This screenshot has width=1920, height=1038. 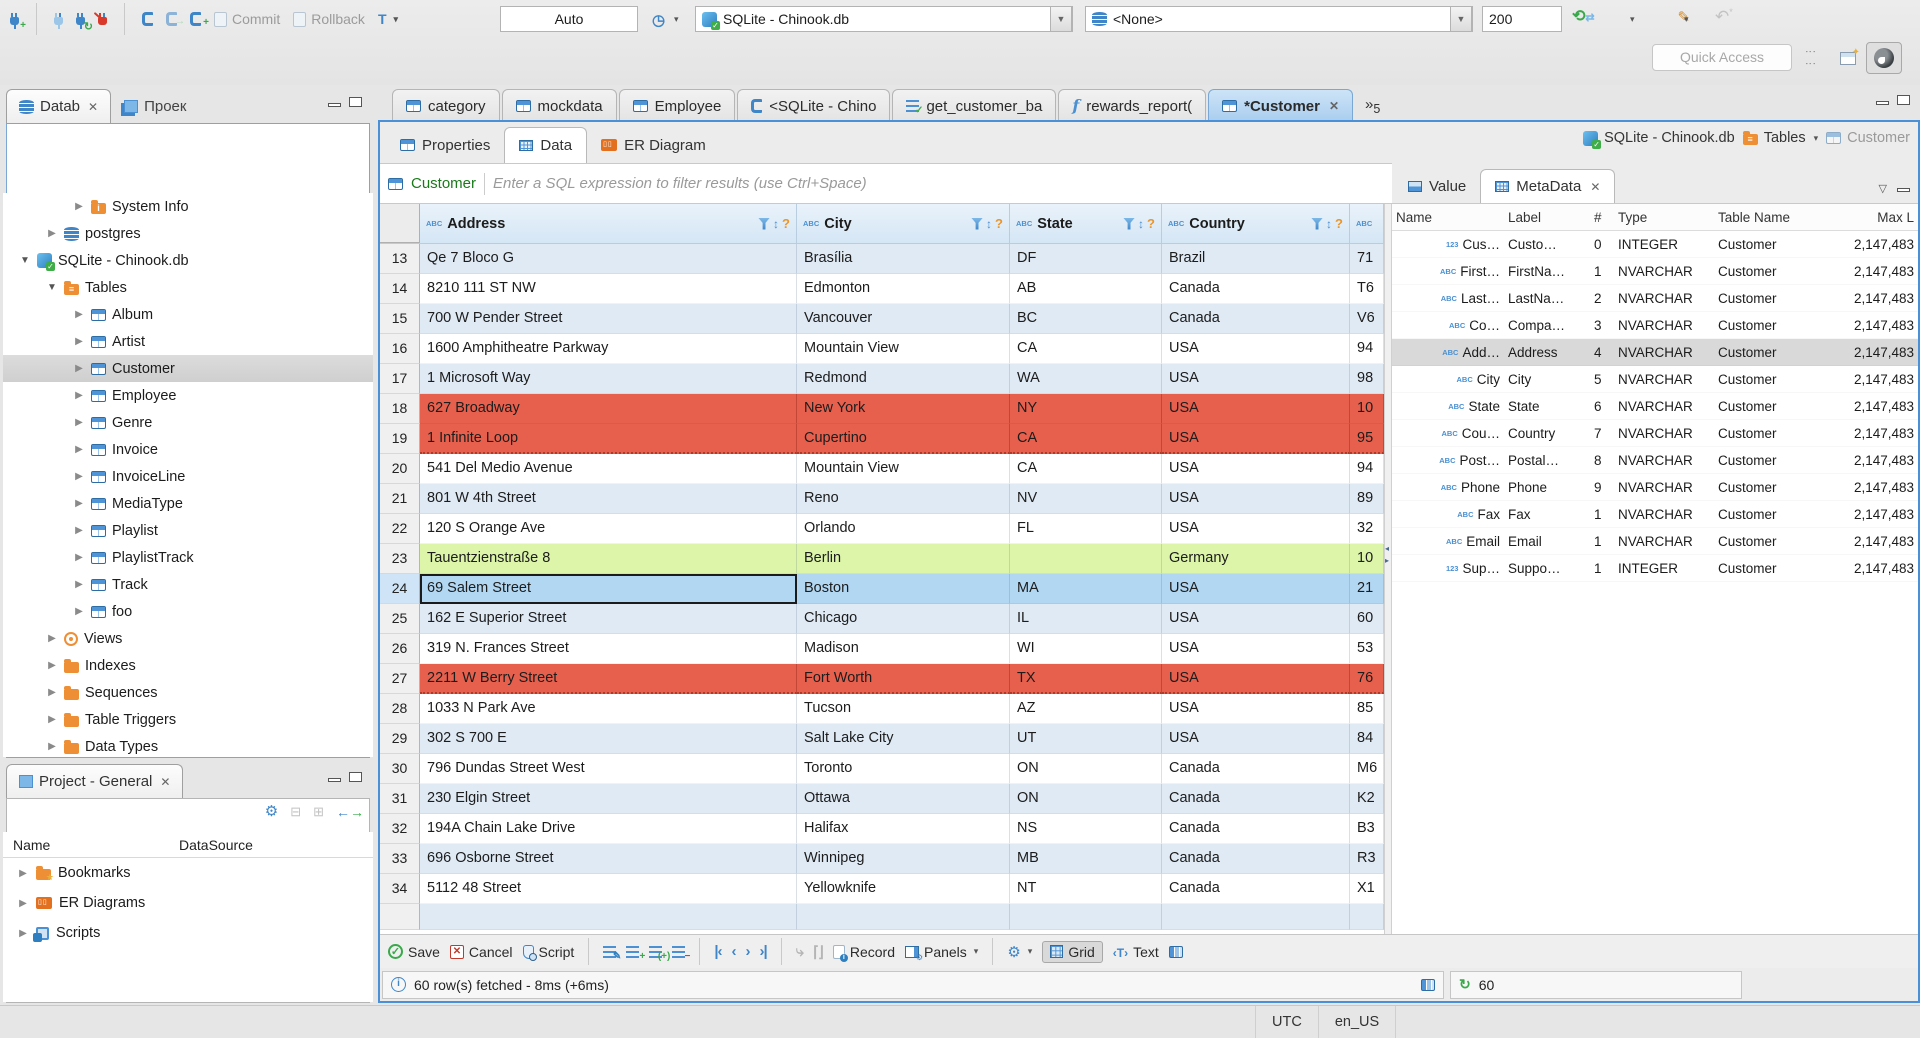 I want to click on grid-cell: CA, so click(x=1086, y=349).